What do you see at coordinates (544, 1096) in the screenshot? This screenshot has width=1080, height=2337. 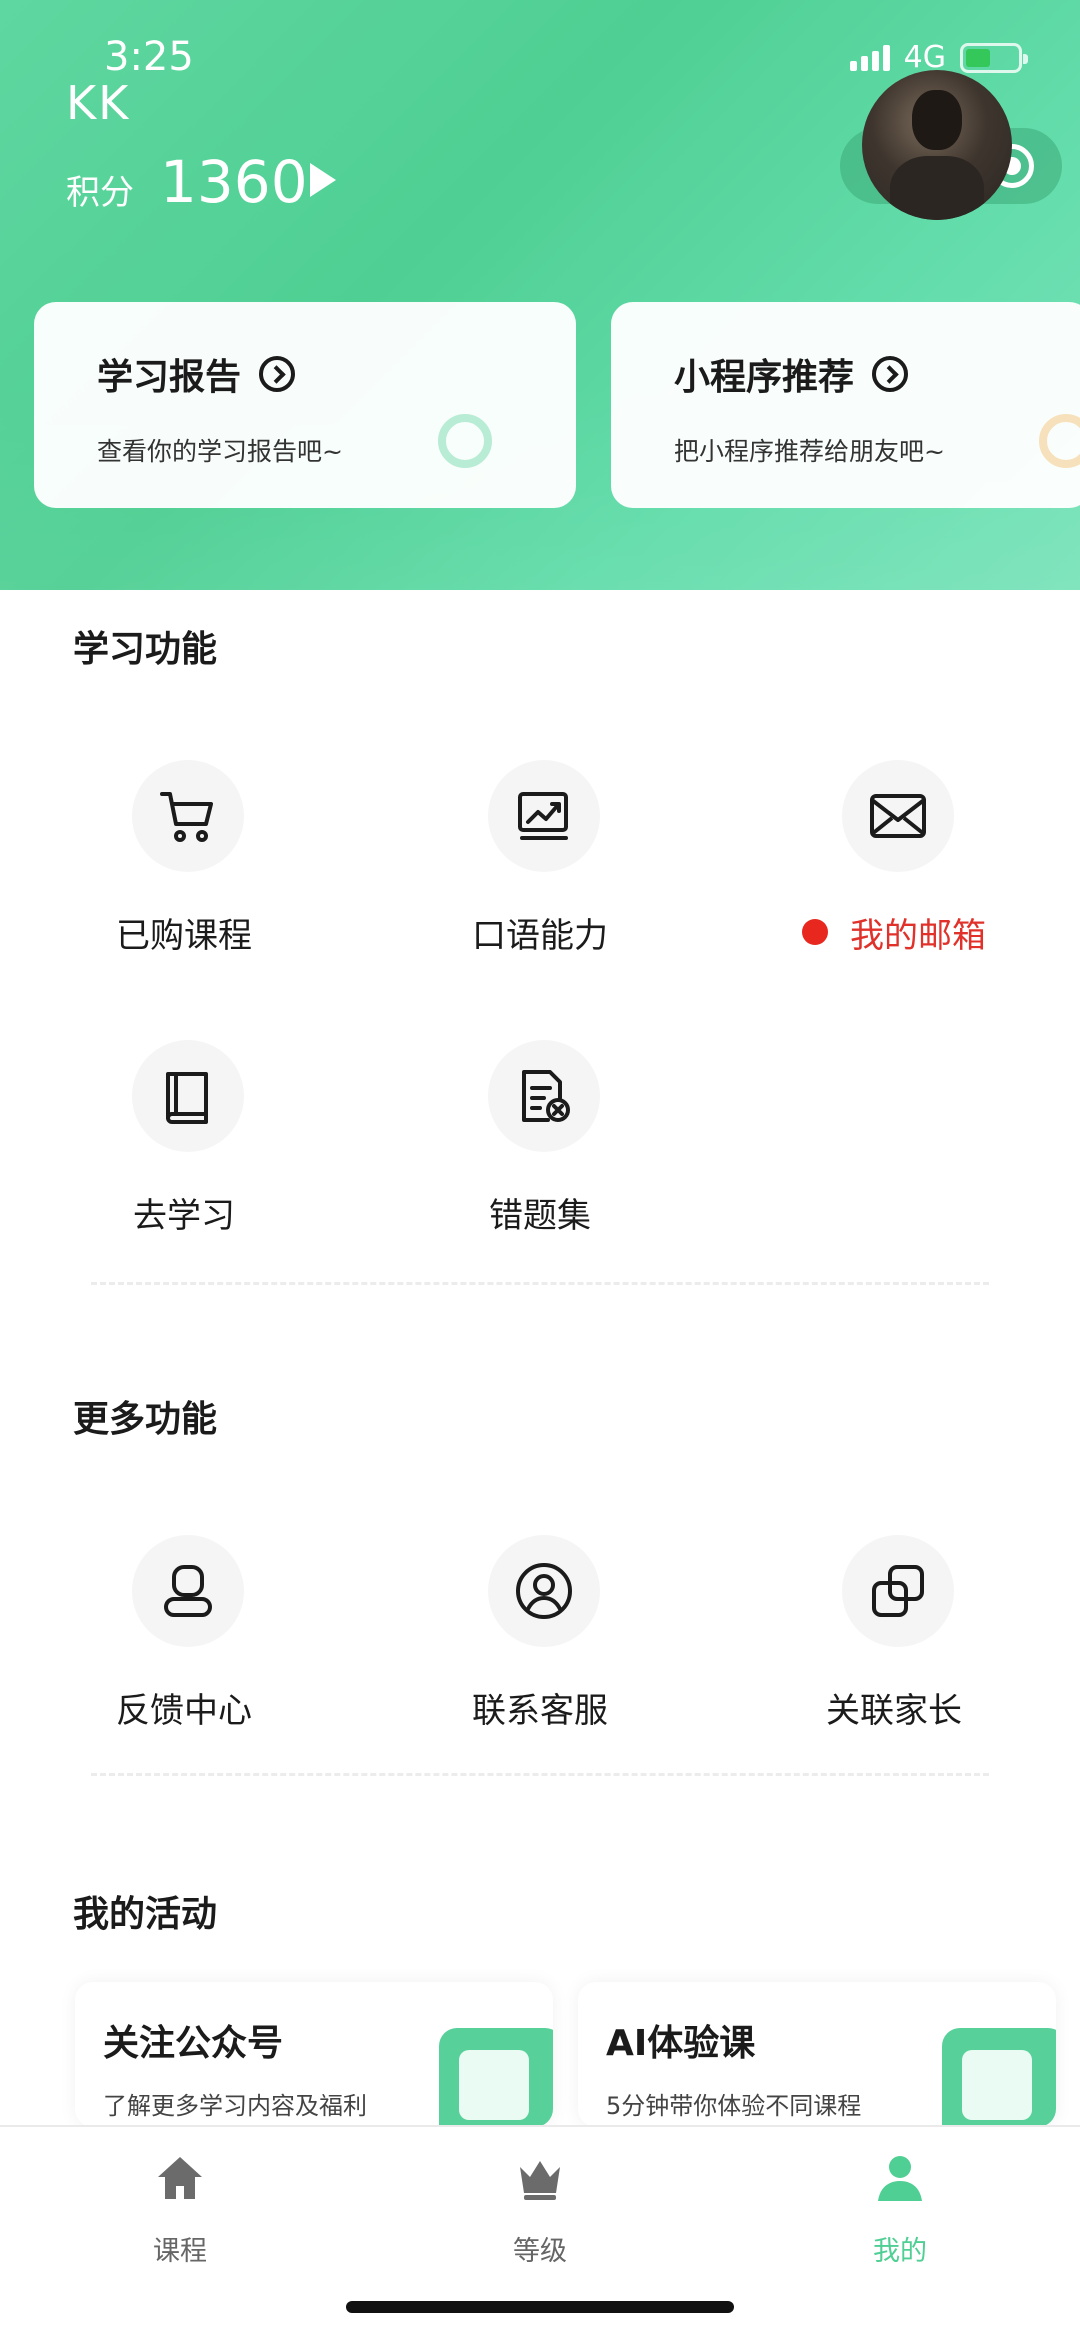 I see `wrong-questions-icon` at bounding box center [544, 1096].